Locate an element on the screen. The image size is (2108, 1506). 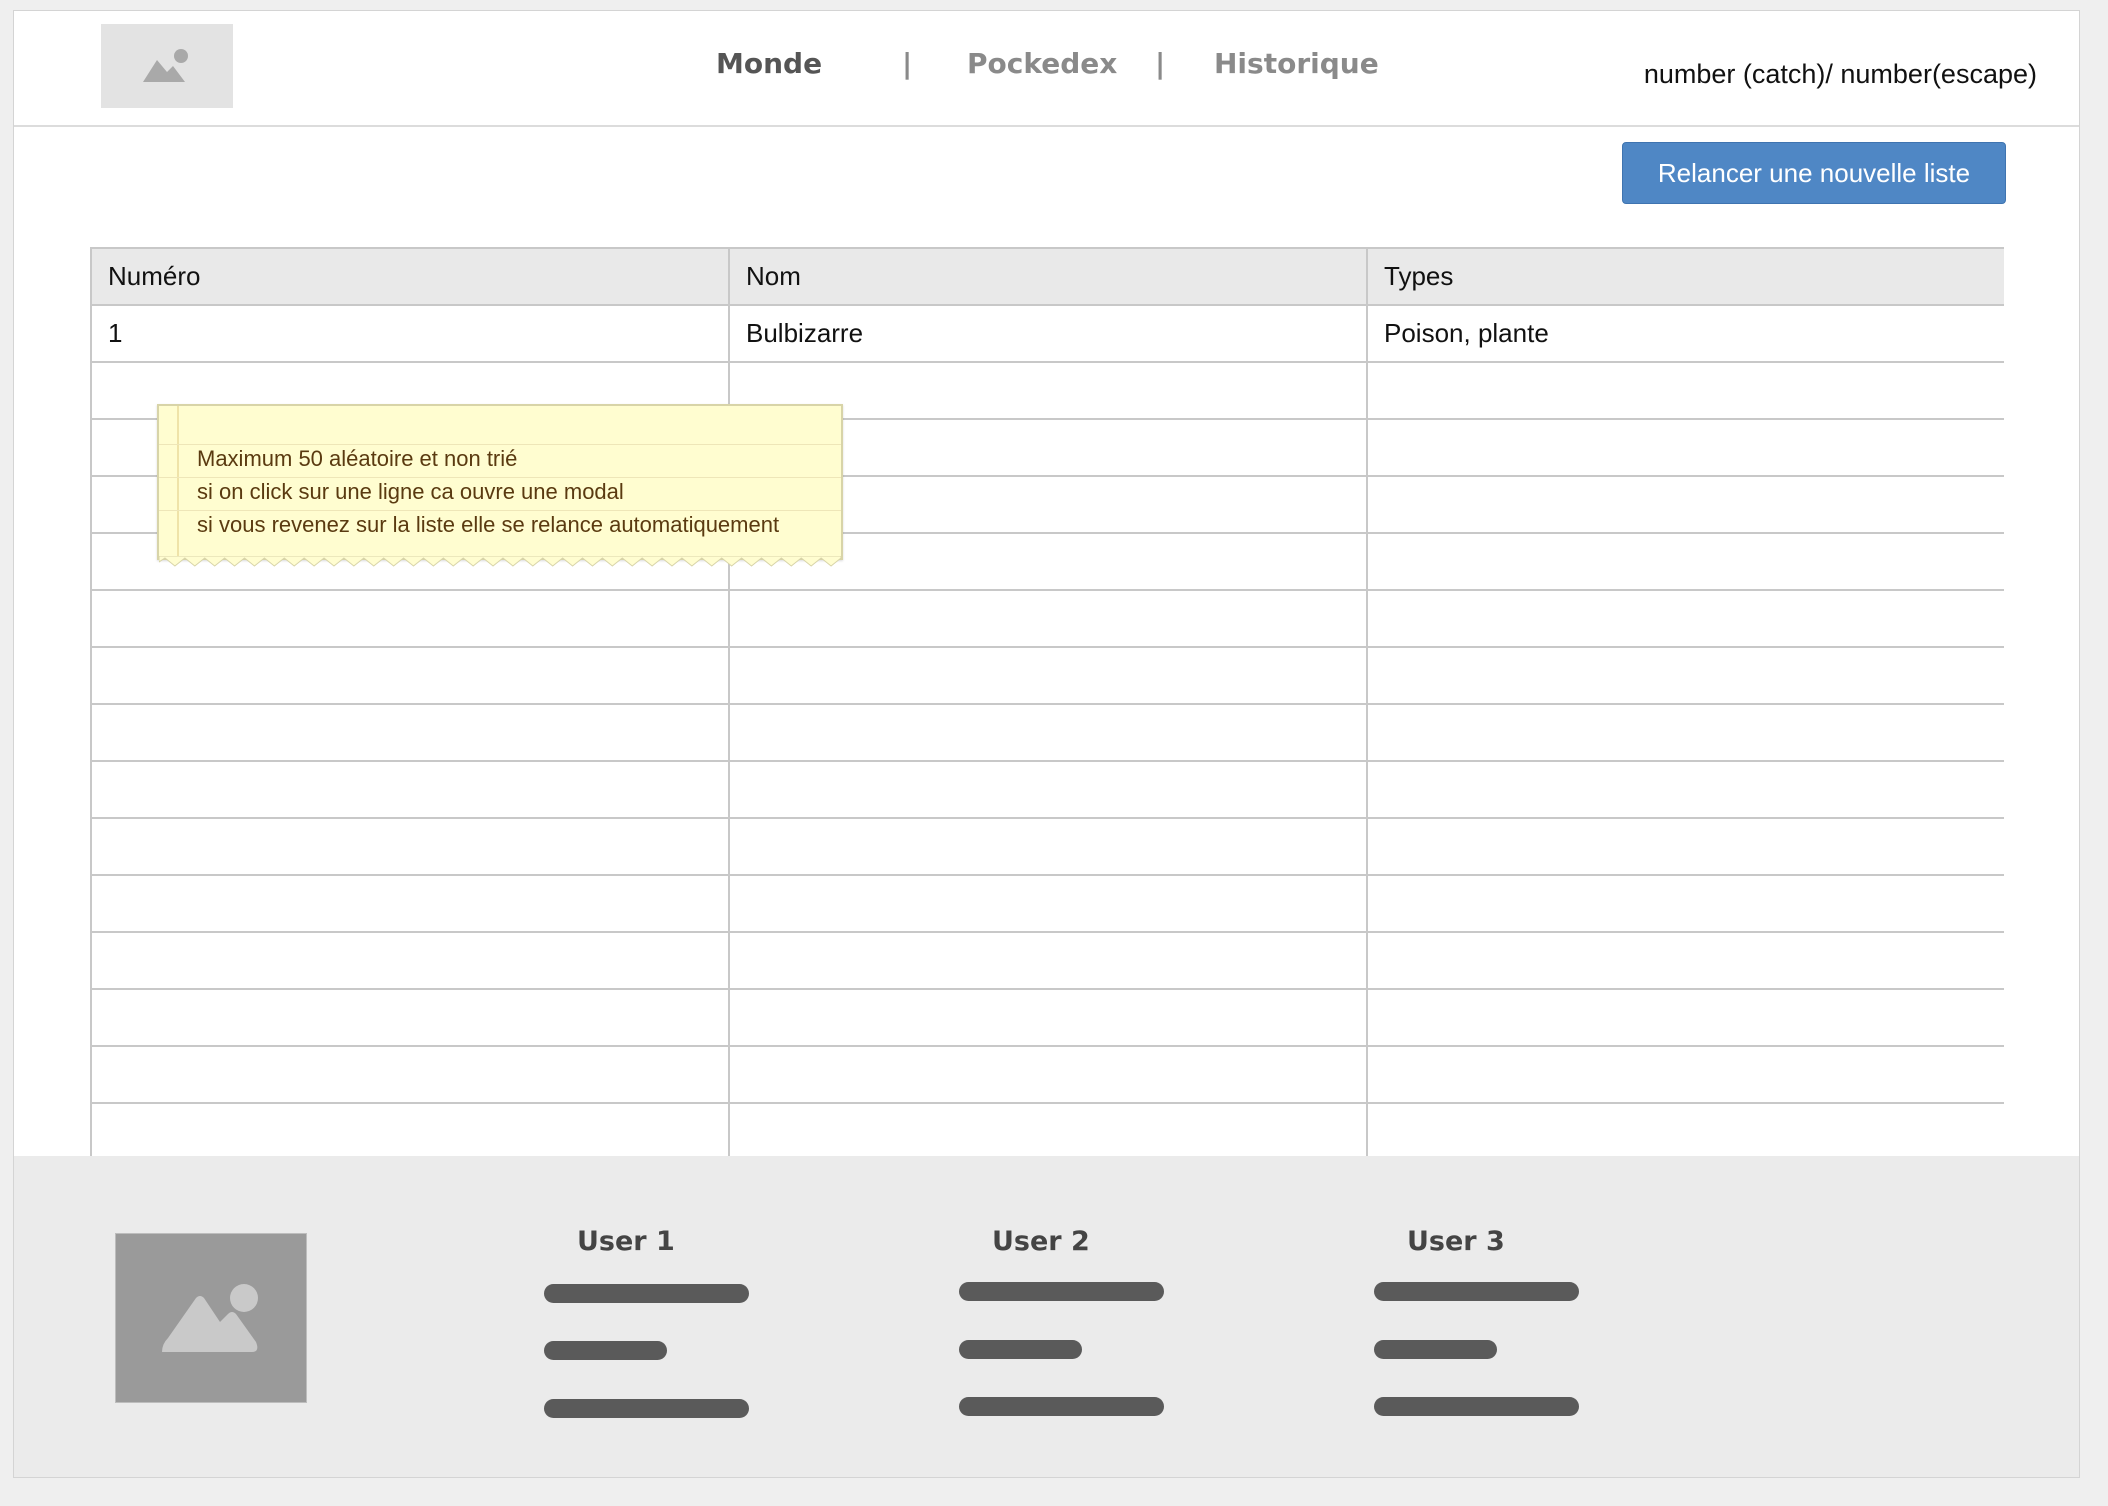
user-name: User 2 is located at coordinates (1041, 1241).